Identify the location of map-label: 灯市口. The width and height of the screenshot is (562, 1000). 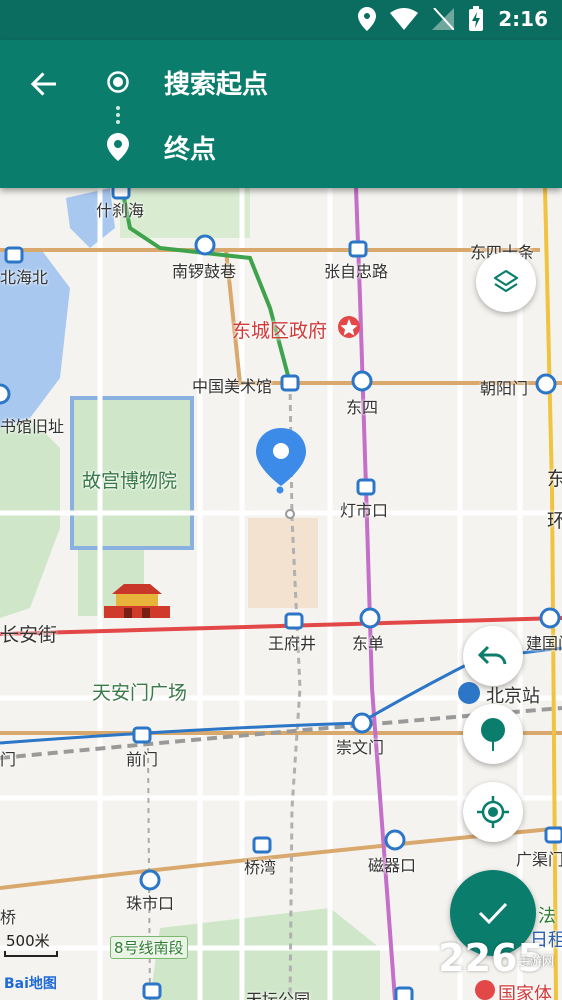
(364, 510).